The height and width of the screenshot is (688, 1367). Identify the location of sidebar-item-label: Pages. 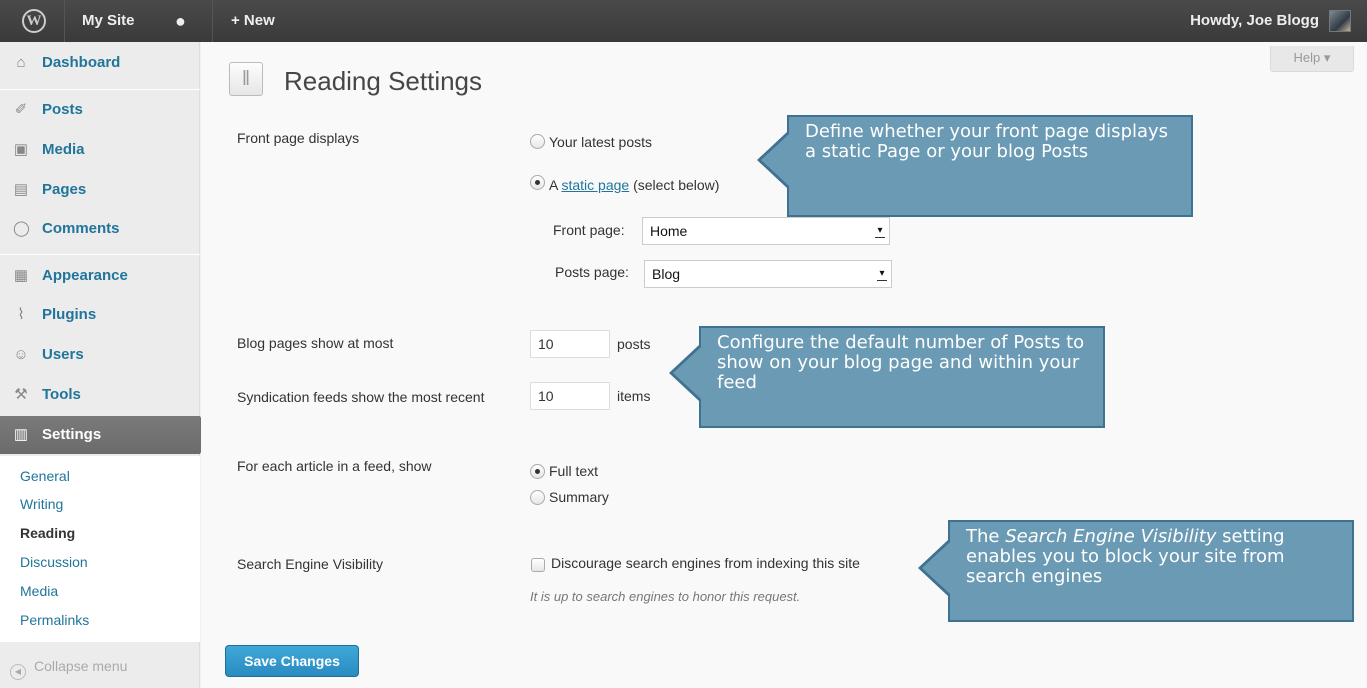
(64, 189).